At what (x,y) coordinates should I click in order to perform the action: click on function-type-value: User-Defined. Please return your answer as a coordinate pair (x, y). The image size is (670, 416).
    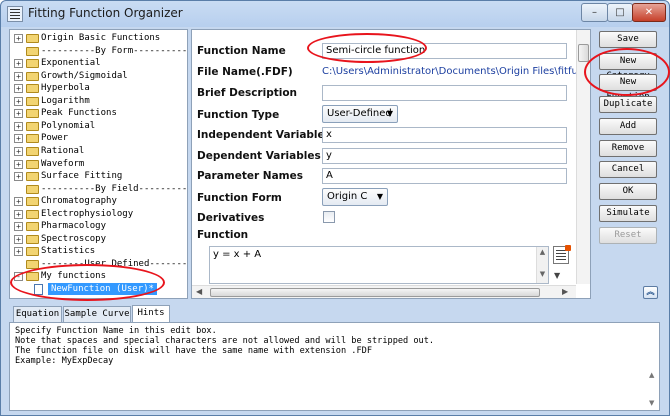
    Looking at the image, I should click on (359, 113).